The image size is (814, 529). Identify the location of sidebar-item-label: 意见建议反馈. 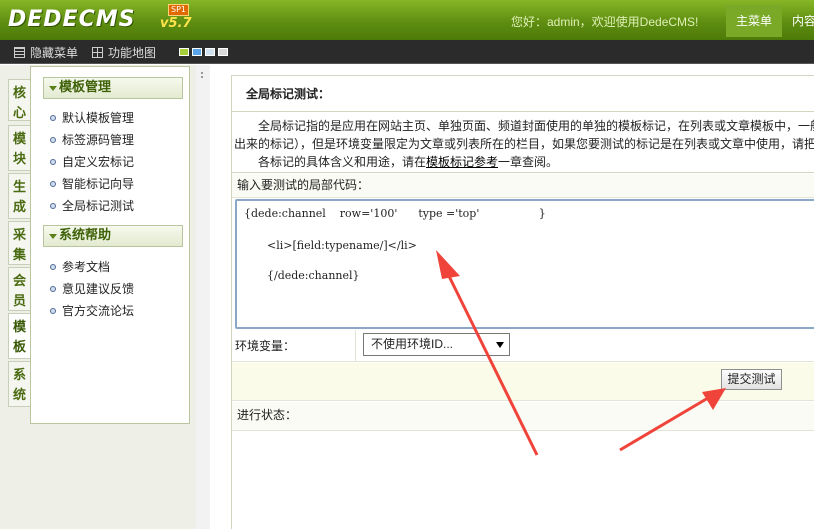
(98, 289).